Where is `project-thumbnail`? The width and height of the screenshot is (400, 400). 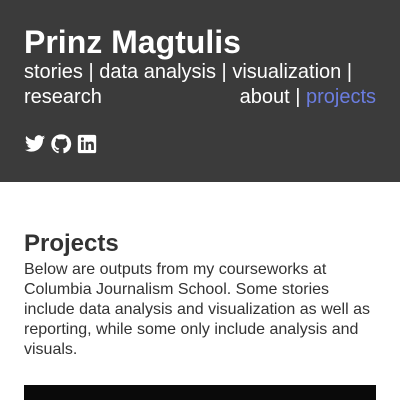
project-thumbnail is located at coordinates (200, 392).